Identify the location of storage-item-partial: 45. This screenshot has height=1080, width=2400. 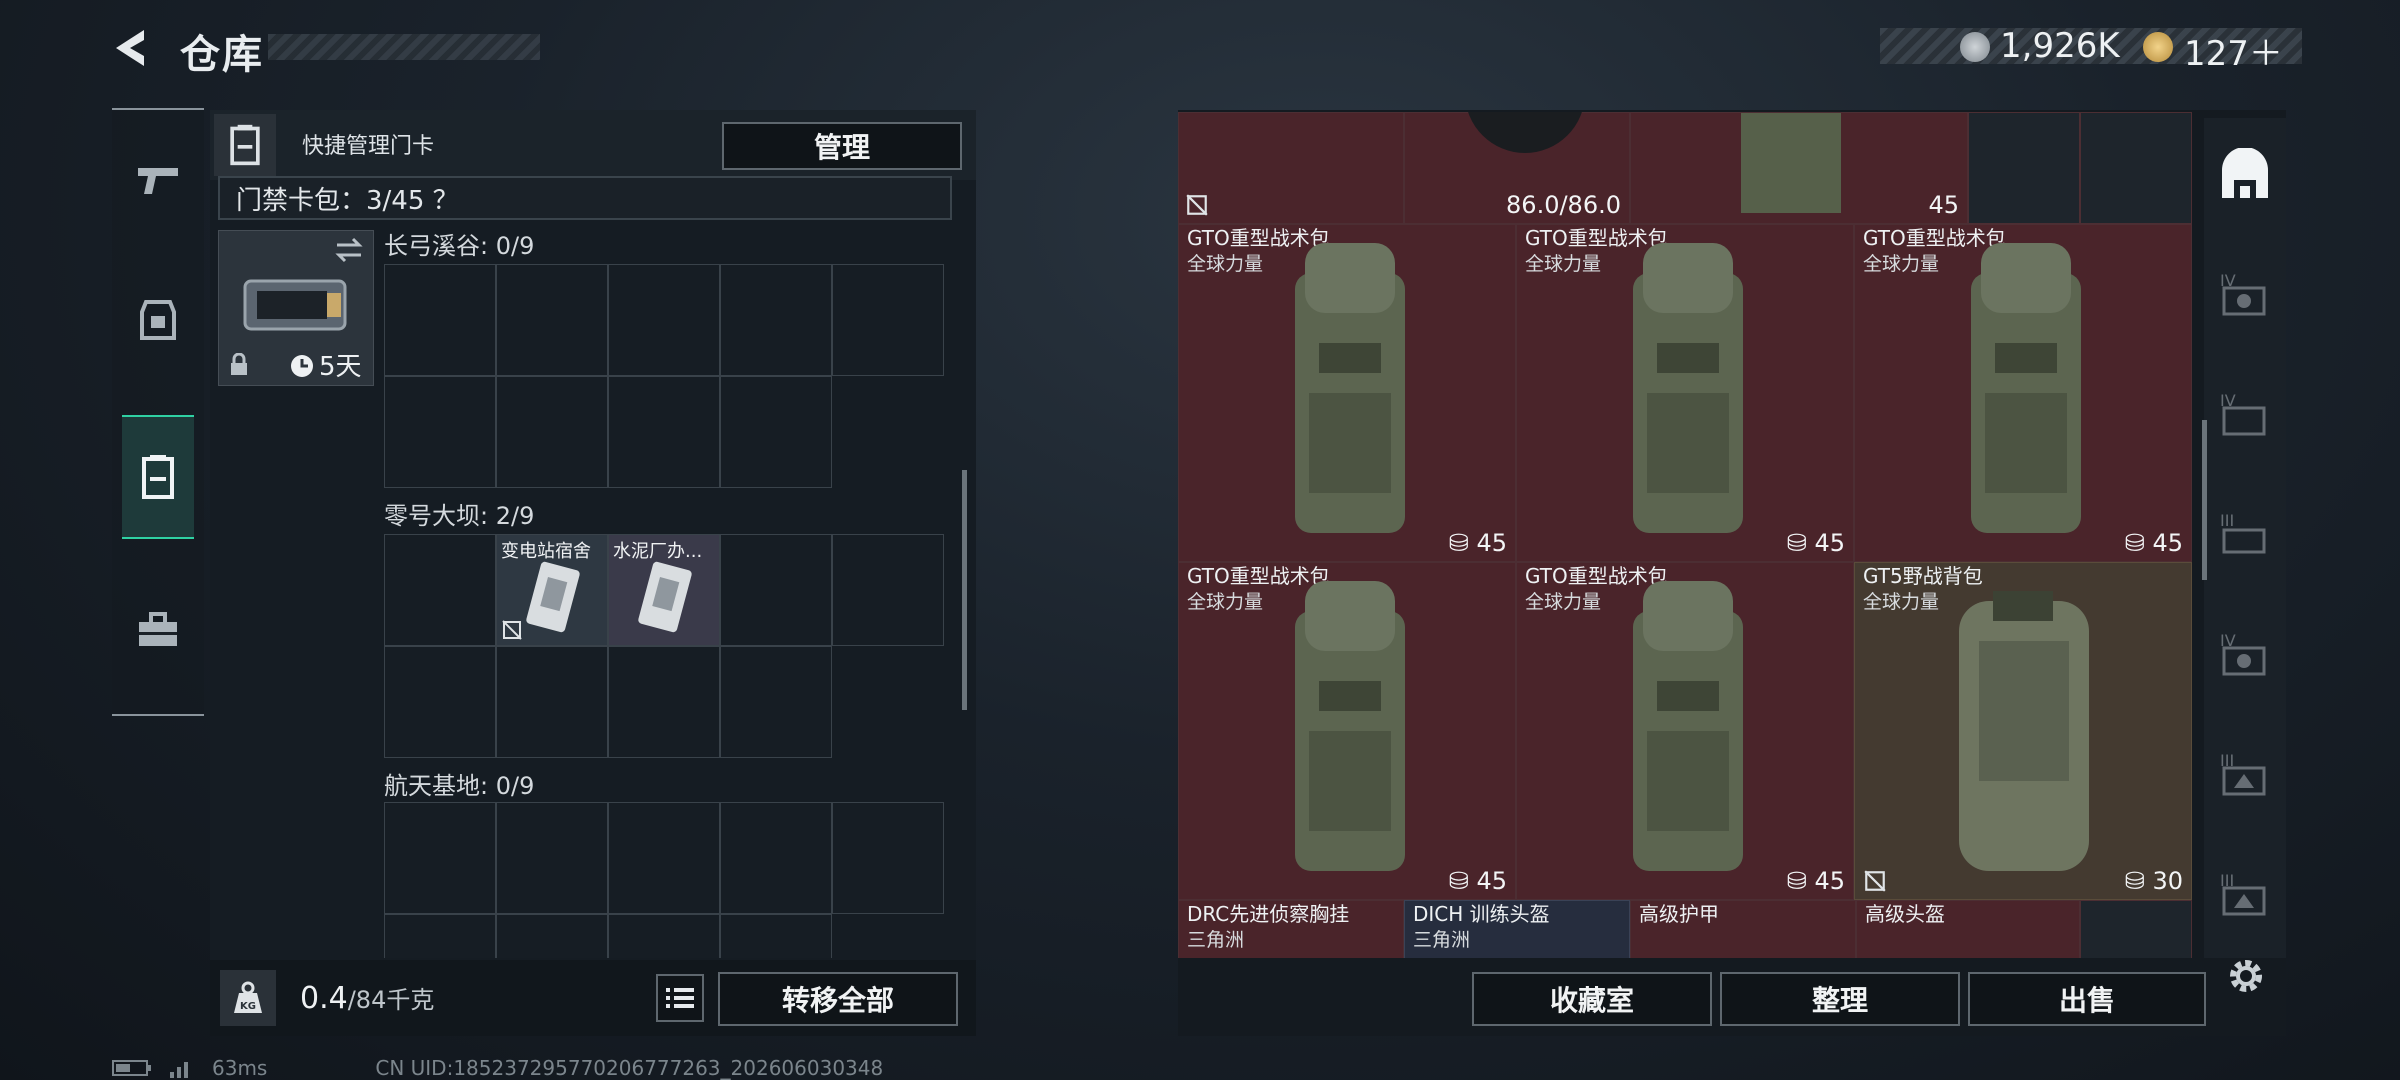
(1799, 168).